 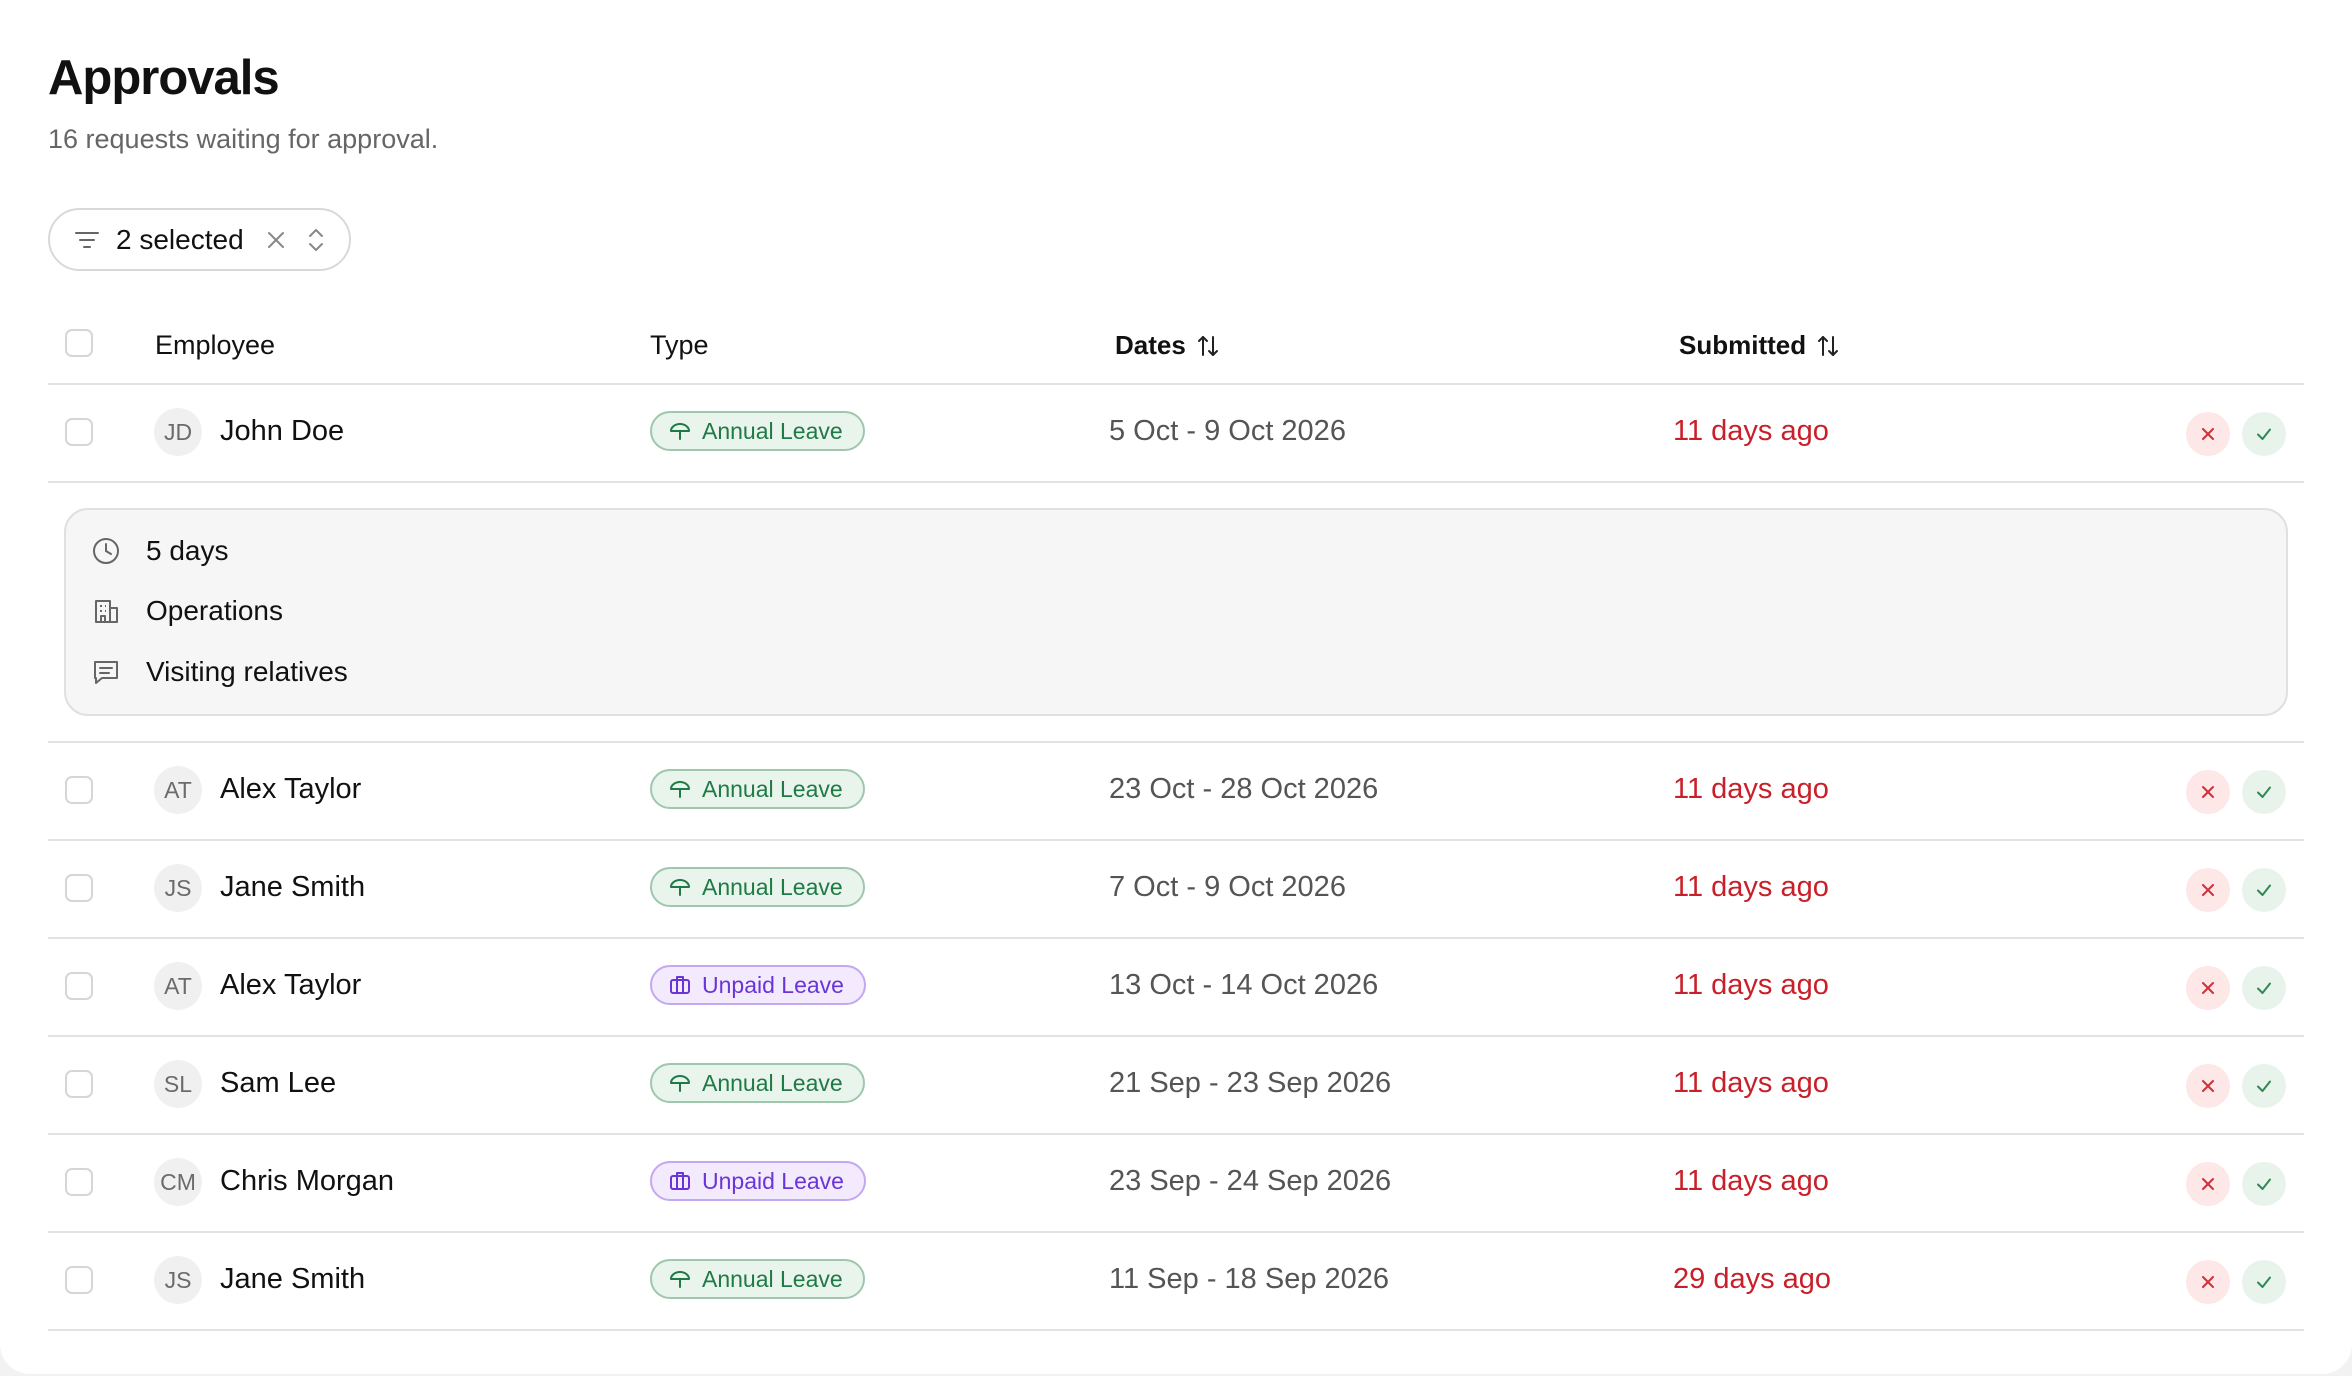 I want to click on duration-text: 5 days, so click(x=187, y=550).